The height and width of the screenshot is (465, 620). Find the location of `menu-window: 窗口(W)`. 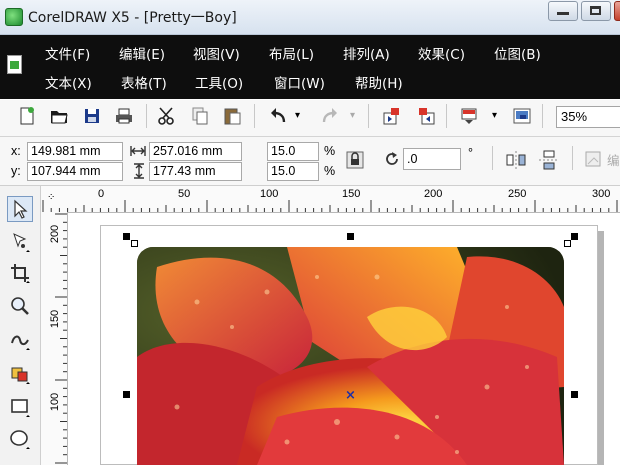

menu-window: 窗口(W) is located at coordinates (299, 82).